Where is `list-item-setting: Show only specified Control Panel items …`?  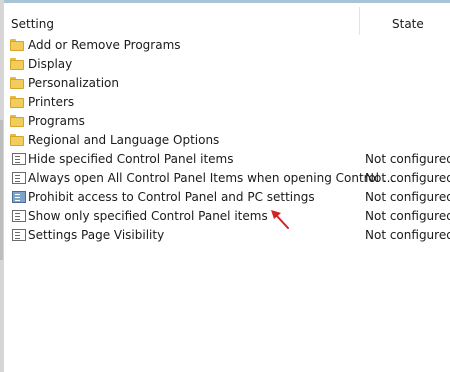 list-item-setting: Show only specified Control Panel items … is located at coordinates (227, 216).